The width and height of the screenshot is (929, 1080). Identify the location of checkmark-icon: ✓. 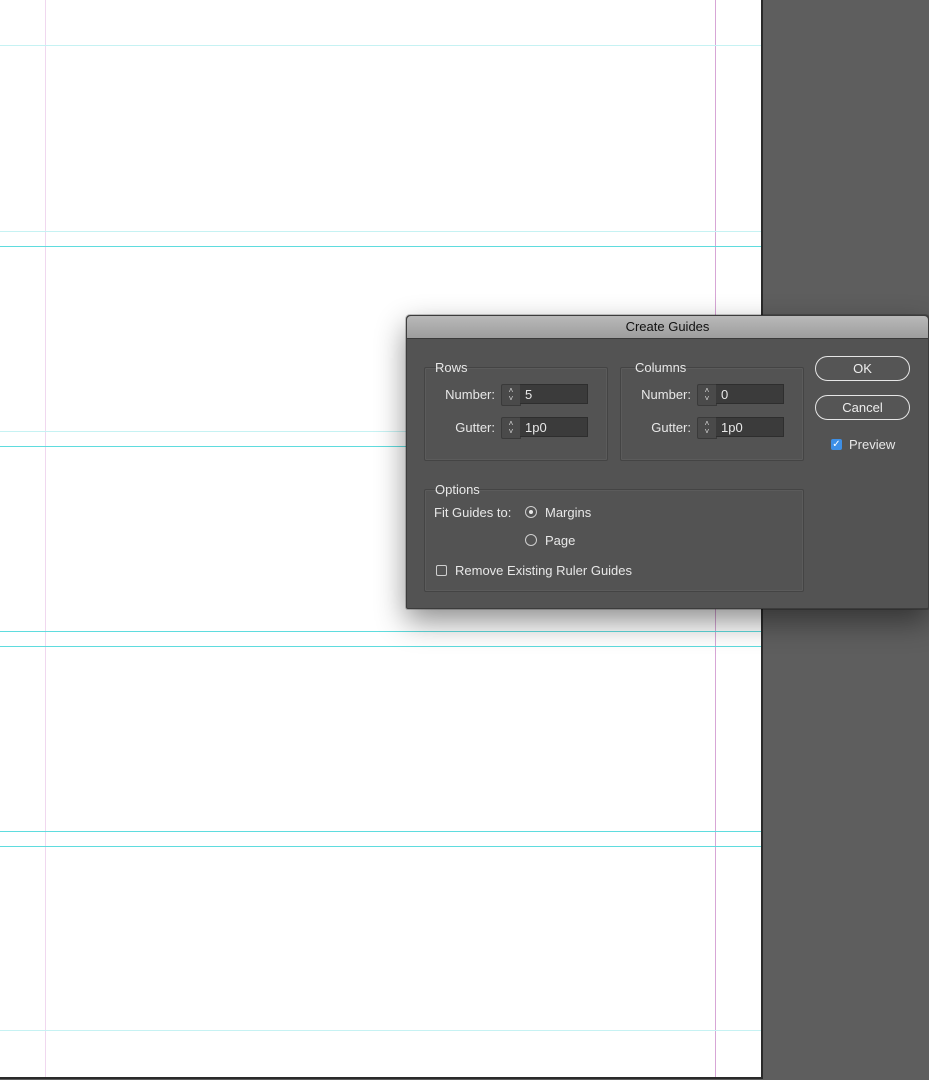
(836, 444).